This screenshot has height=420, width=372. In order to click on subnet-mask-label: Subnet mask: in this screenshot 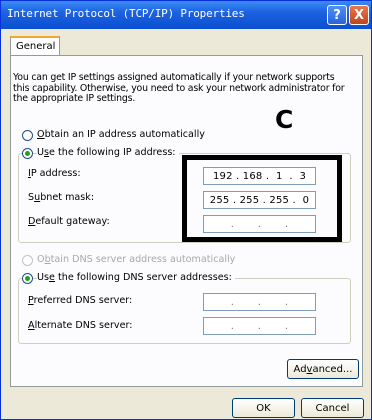, I will do `click(61, 197)`.